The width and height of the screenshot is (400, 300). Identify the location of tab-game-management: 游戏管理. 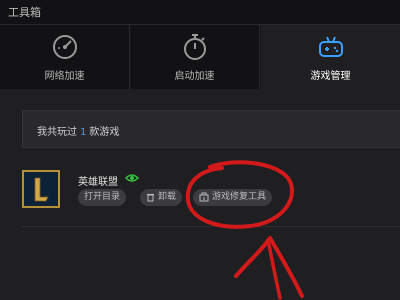
(330, 57).